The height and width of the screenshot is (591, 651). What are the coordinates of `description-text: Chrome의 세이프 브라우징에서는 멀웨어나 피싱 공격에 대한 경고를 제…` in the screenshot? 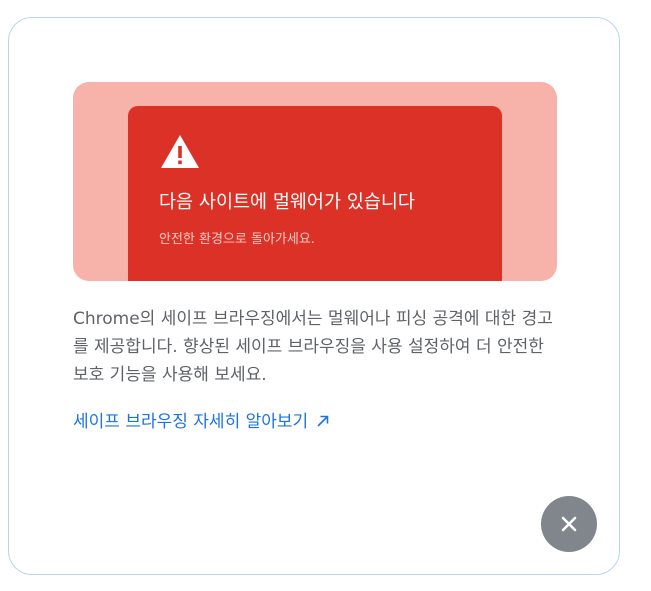 It's located at (313, 347).